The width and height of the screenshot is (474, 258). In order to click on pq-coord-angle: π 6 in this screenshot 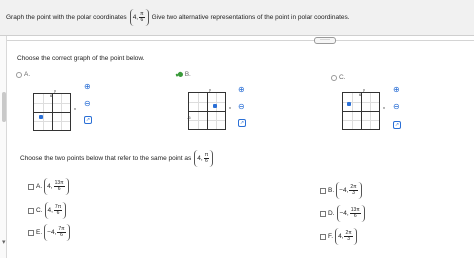, I will do `click(206, 158)`.